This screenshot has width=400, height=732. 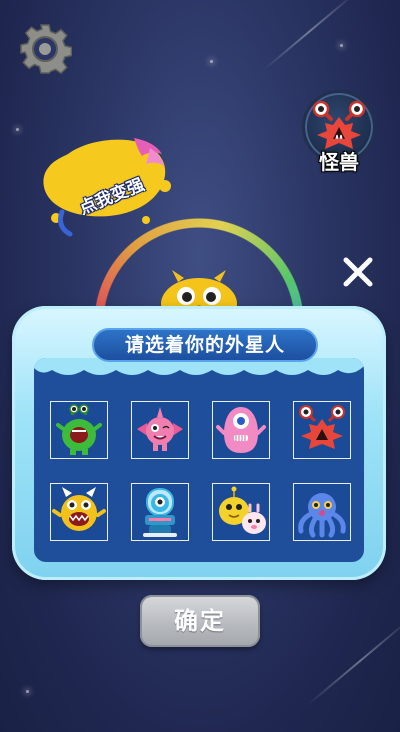 I want to click on yellow-pair-icon, so click(x=242, y=510).